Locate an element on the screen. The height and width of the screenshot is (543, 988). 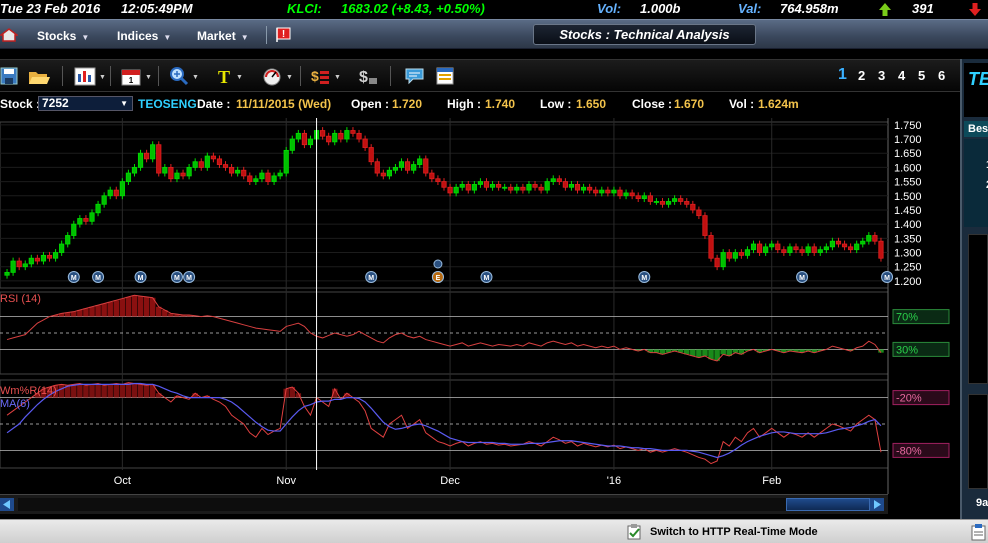
value-value: 764.958m is located at coordinates (809, 8).